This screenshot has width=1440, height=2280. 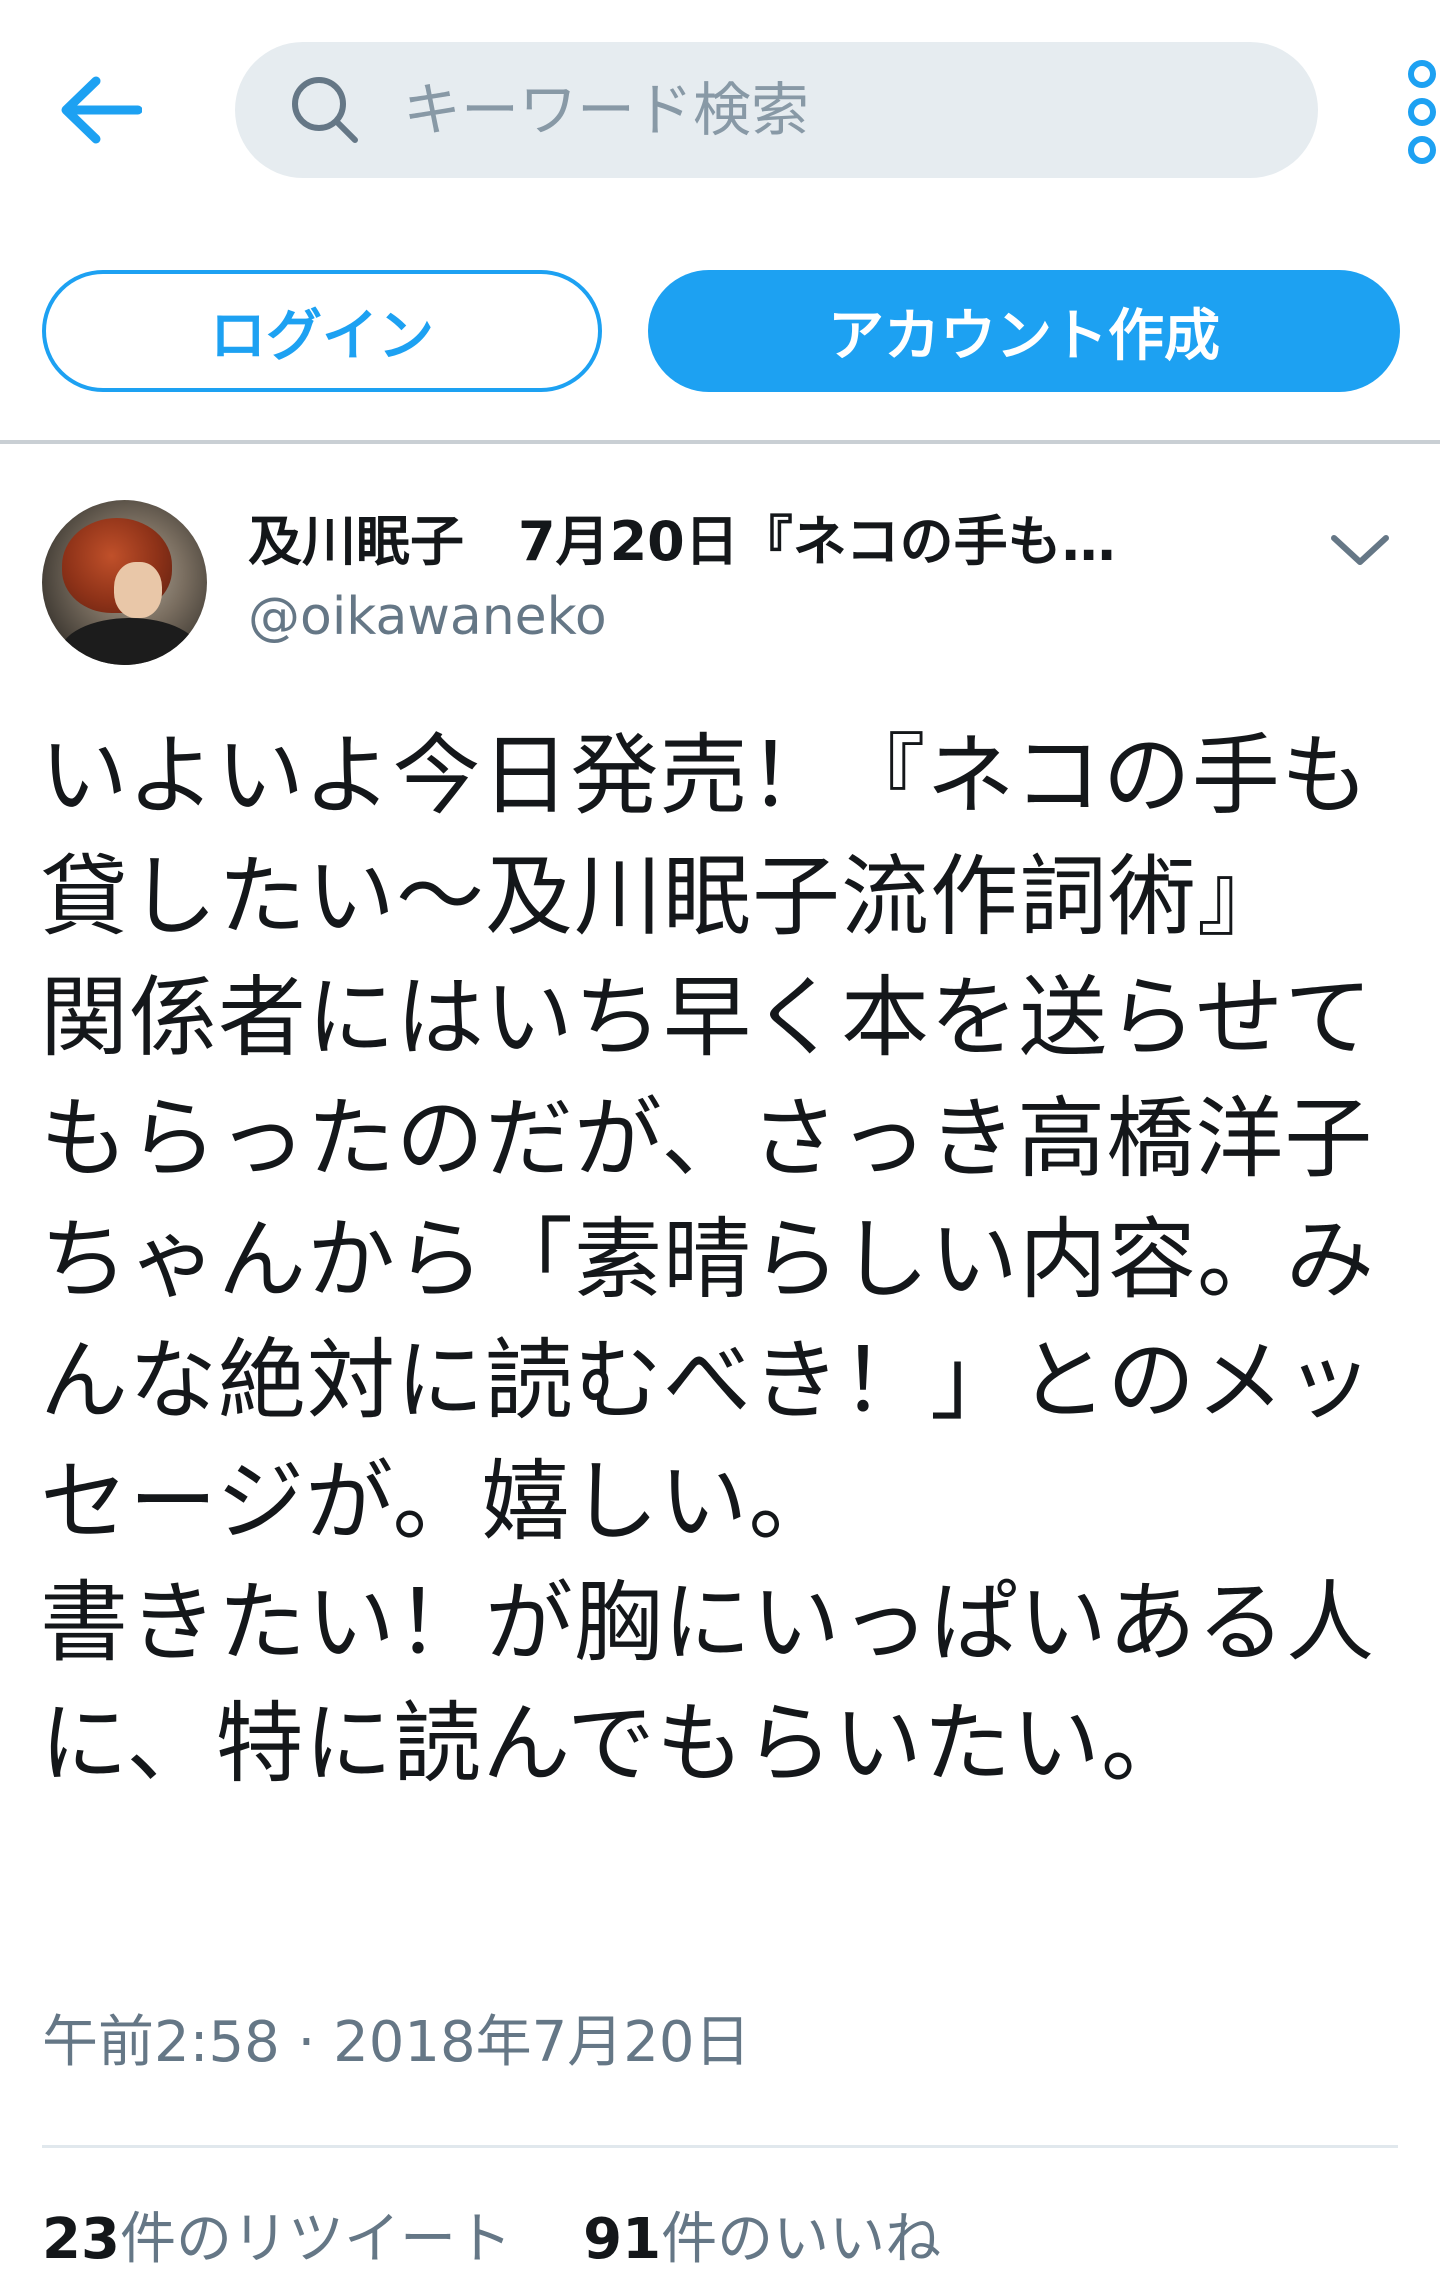 I want to click on like-count: 91, so click(x=622, y=2239).